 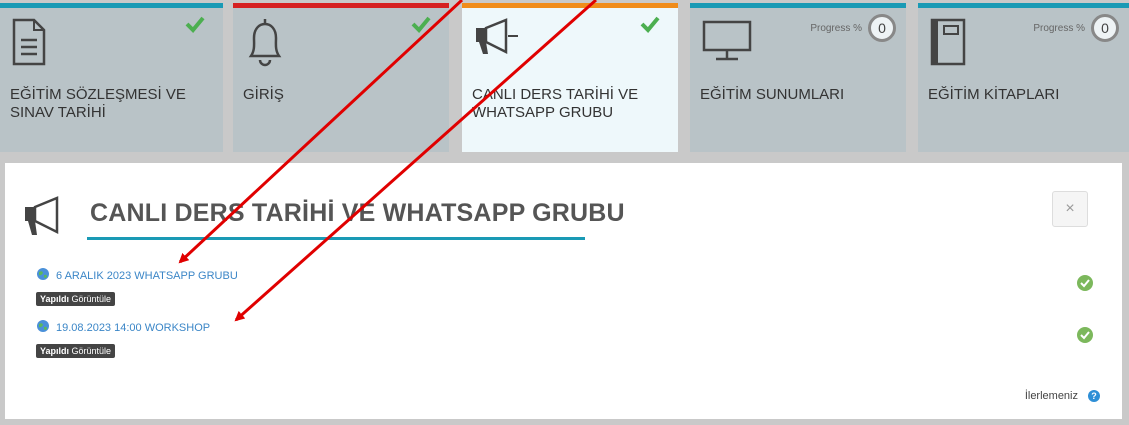 What do you see at coordinates (357, 213) in the screenshot?
I see `page-title: CANLI DERS TARİHİ VE WHATSAPP GRUBU` at bounding box center [357, 213].